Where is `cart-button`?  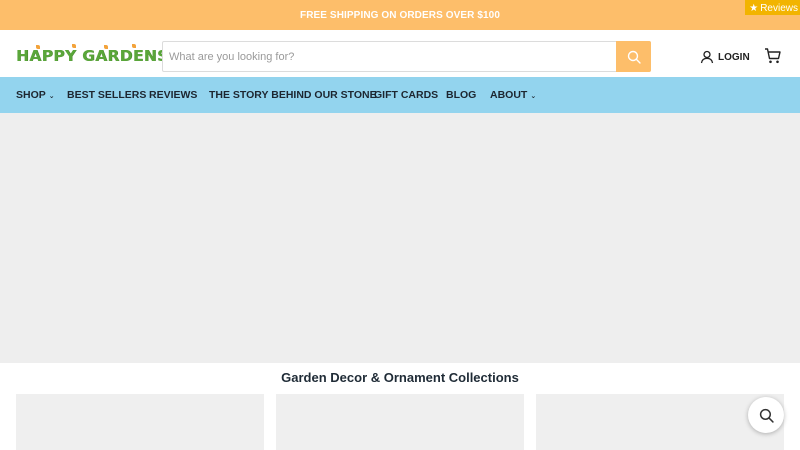
cart-button is located at coordinates (773, 56).